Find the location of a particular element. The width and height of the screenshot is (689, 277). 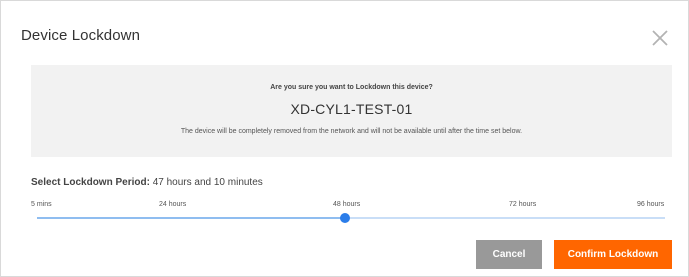

slider-tick-72-hours: 72 hours is located at coordinates (523, 204).